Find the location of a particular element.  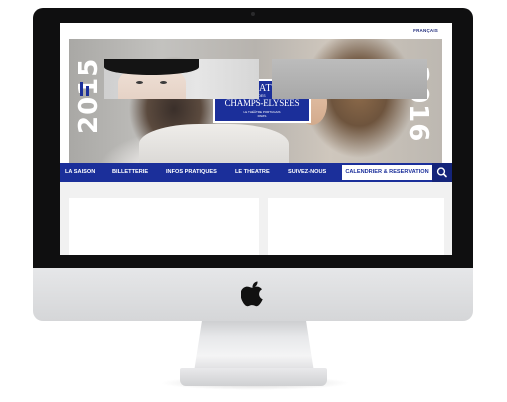

nav-item-suivez-nous: SUIVEZ-NOUS is located at coordinates (307, 172).